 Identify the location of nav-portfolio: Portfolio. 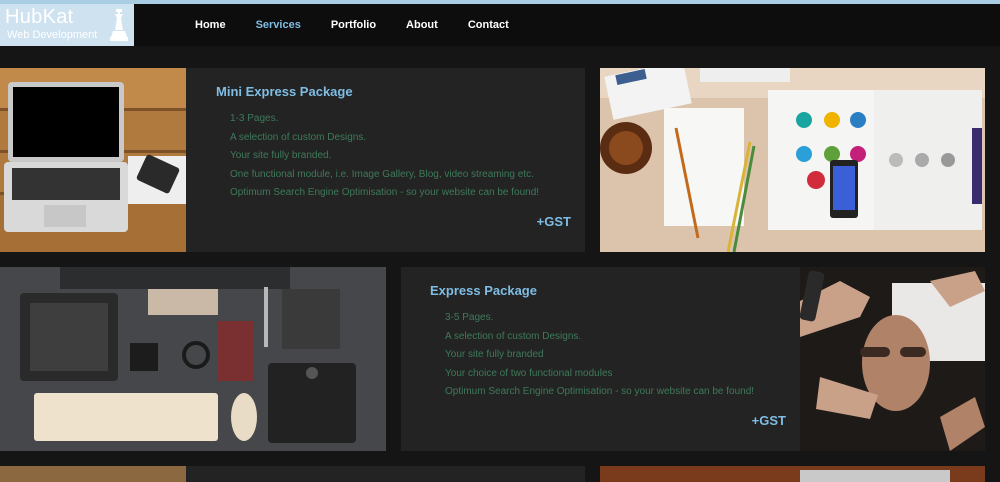
(353, 25).